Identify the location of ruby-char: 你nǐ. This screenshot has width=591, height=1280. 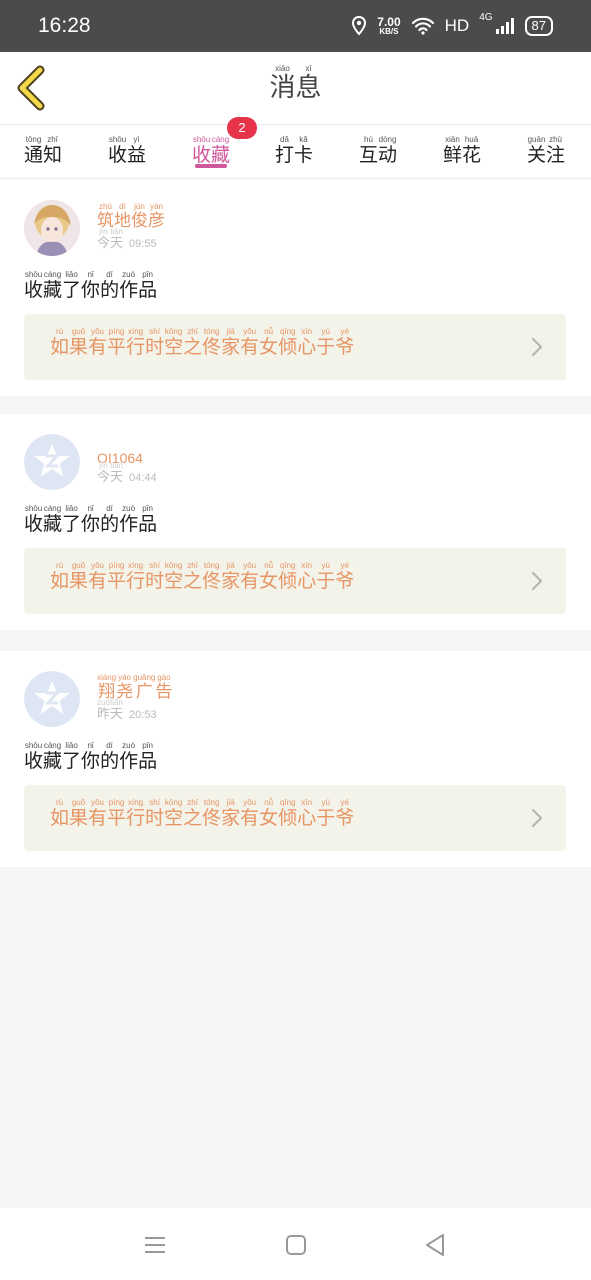
(91, 519).